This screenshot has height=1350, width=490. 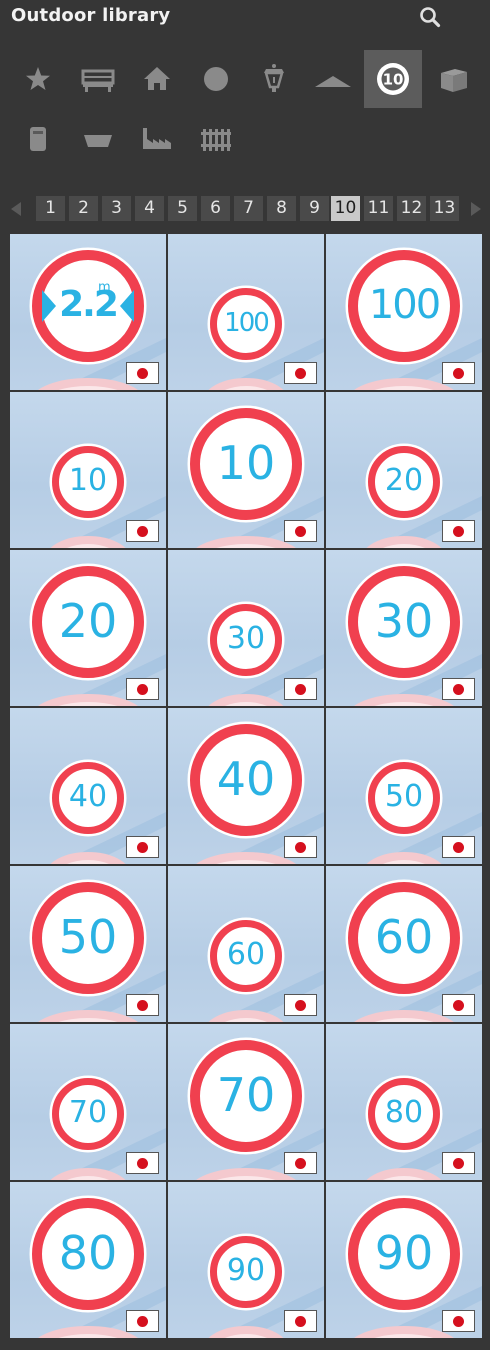 What do you see at coordinates (157, 139) in the screenshot?
I see `category-factory-icon` at bounding box center [157, 139].